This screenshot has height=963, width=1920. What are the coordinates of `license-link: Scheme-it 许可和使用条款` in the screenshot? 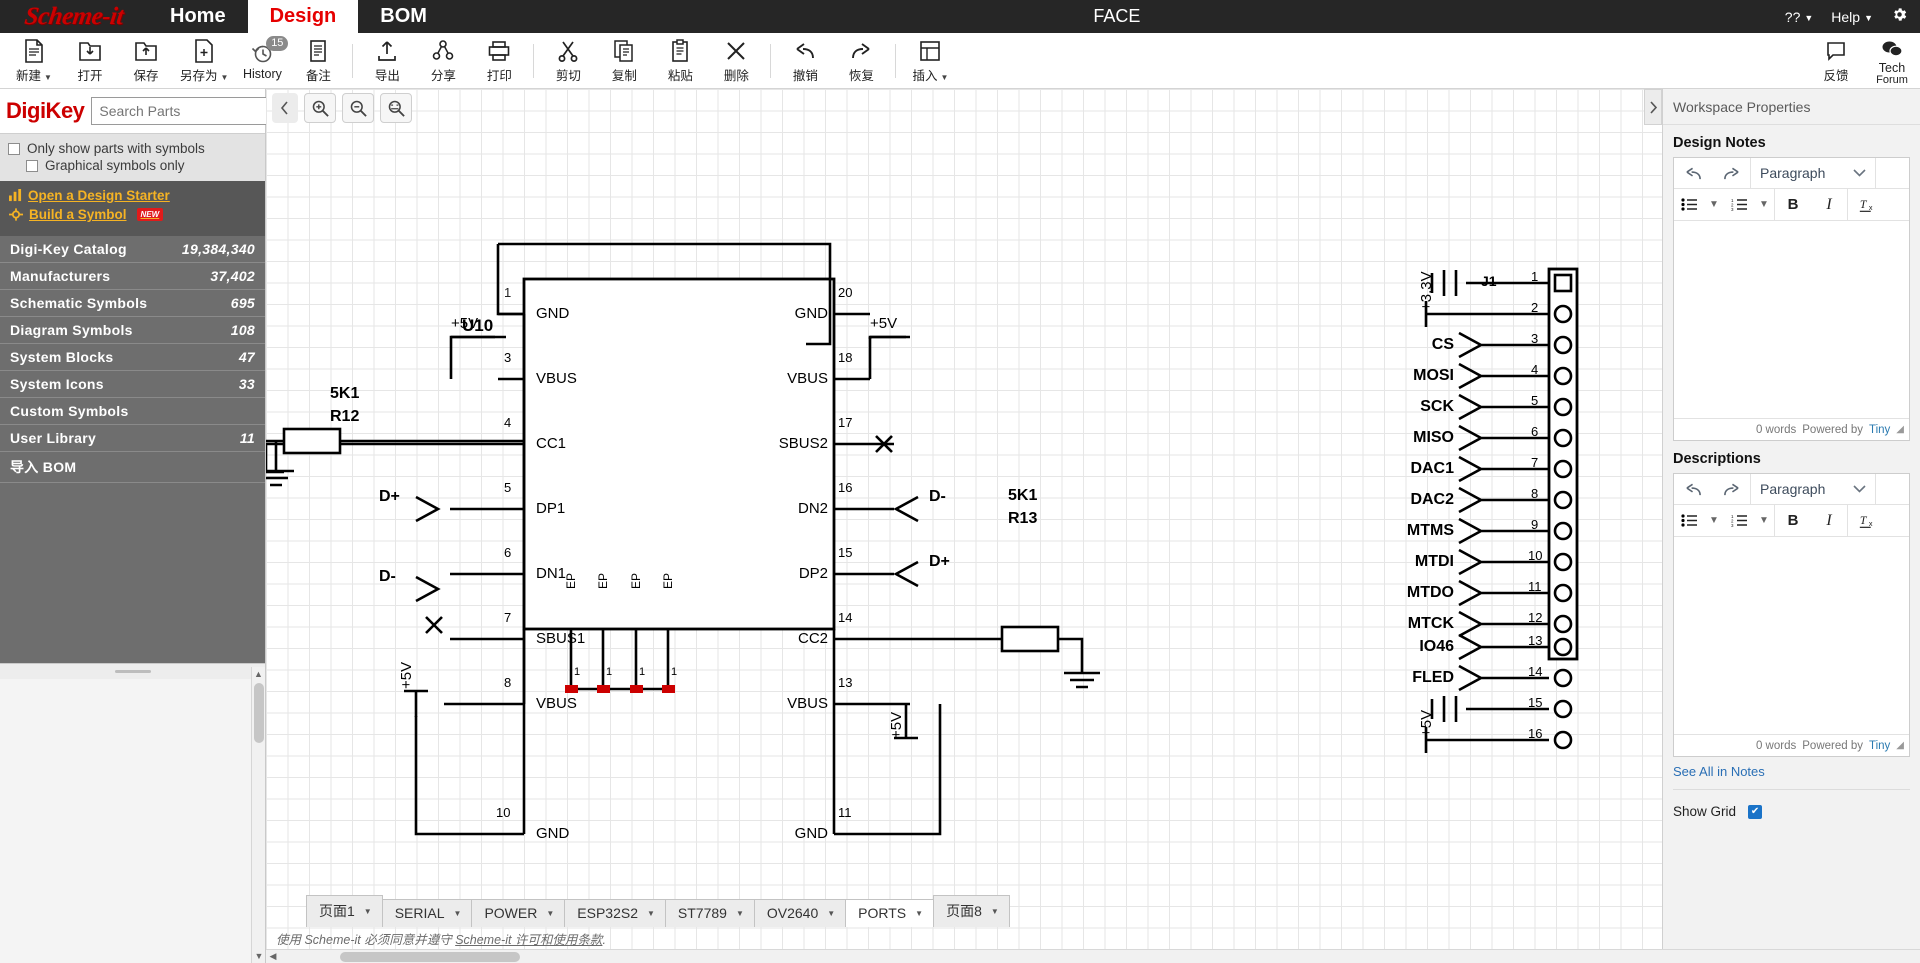 It's located at (528, 940).